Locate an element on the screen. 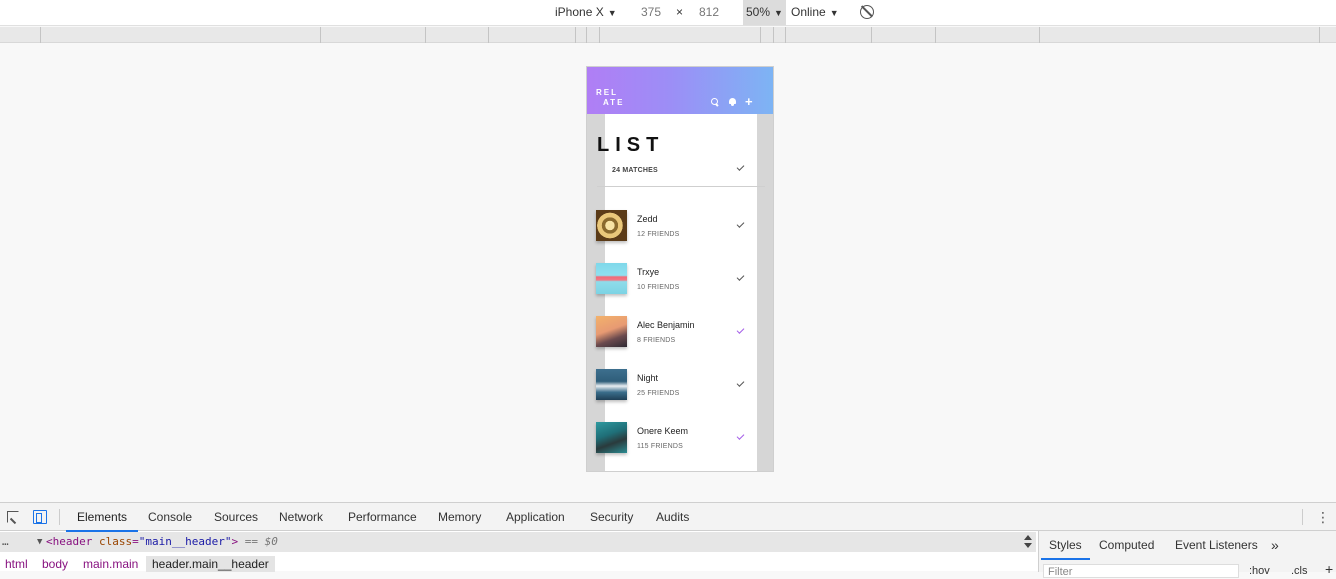 Image resolution: width=1336 pixels, height=579 pixels. item-name: Night is located at coordinates (648, 378).